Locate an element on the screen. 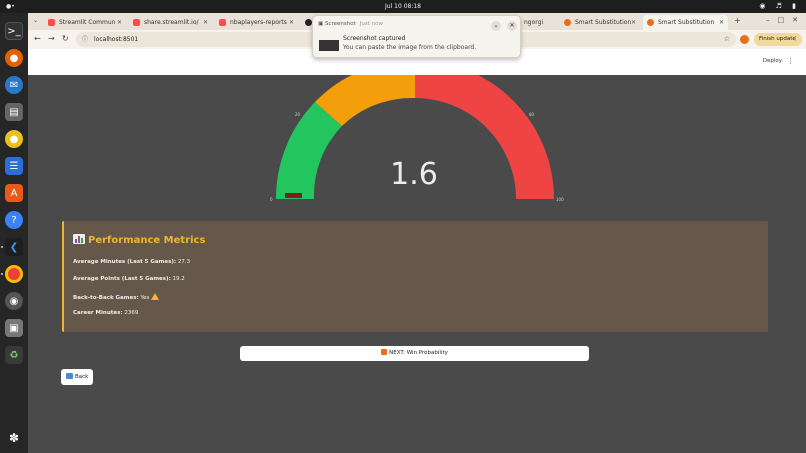  vscode-icon: ❮ is located at coordinates (14, 247).